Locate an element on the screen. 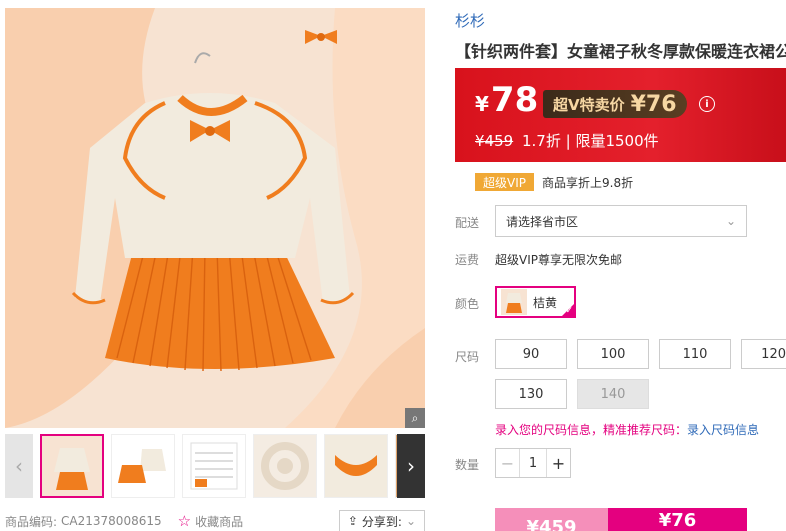 This screenshot has height=531, width=786. zoom-icon: ⌕ is located at coordinates (415, 418).